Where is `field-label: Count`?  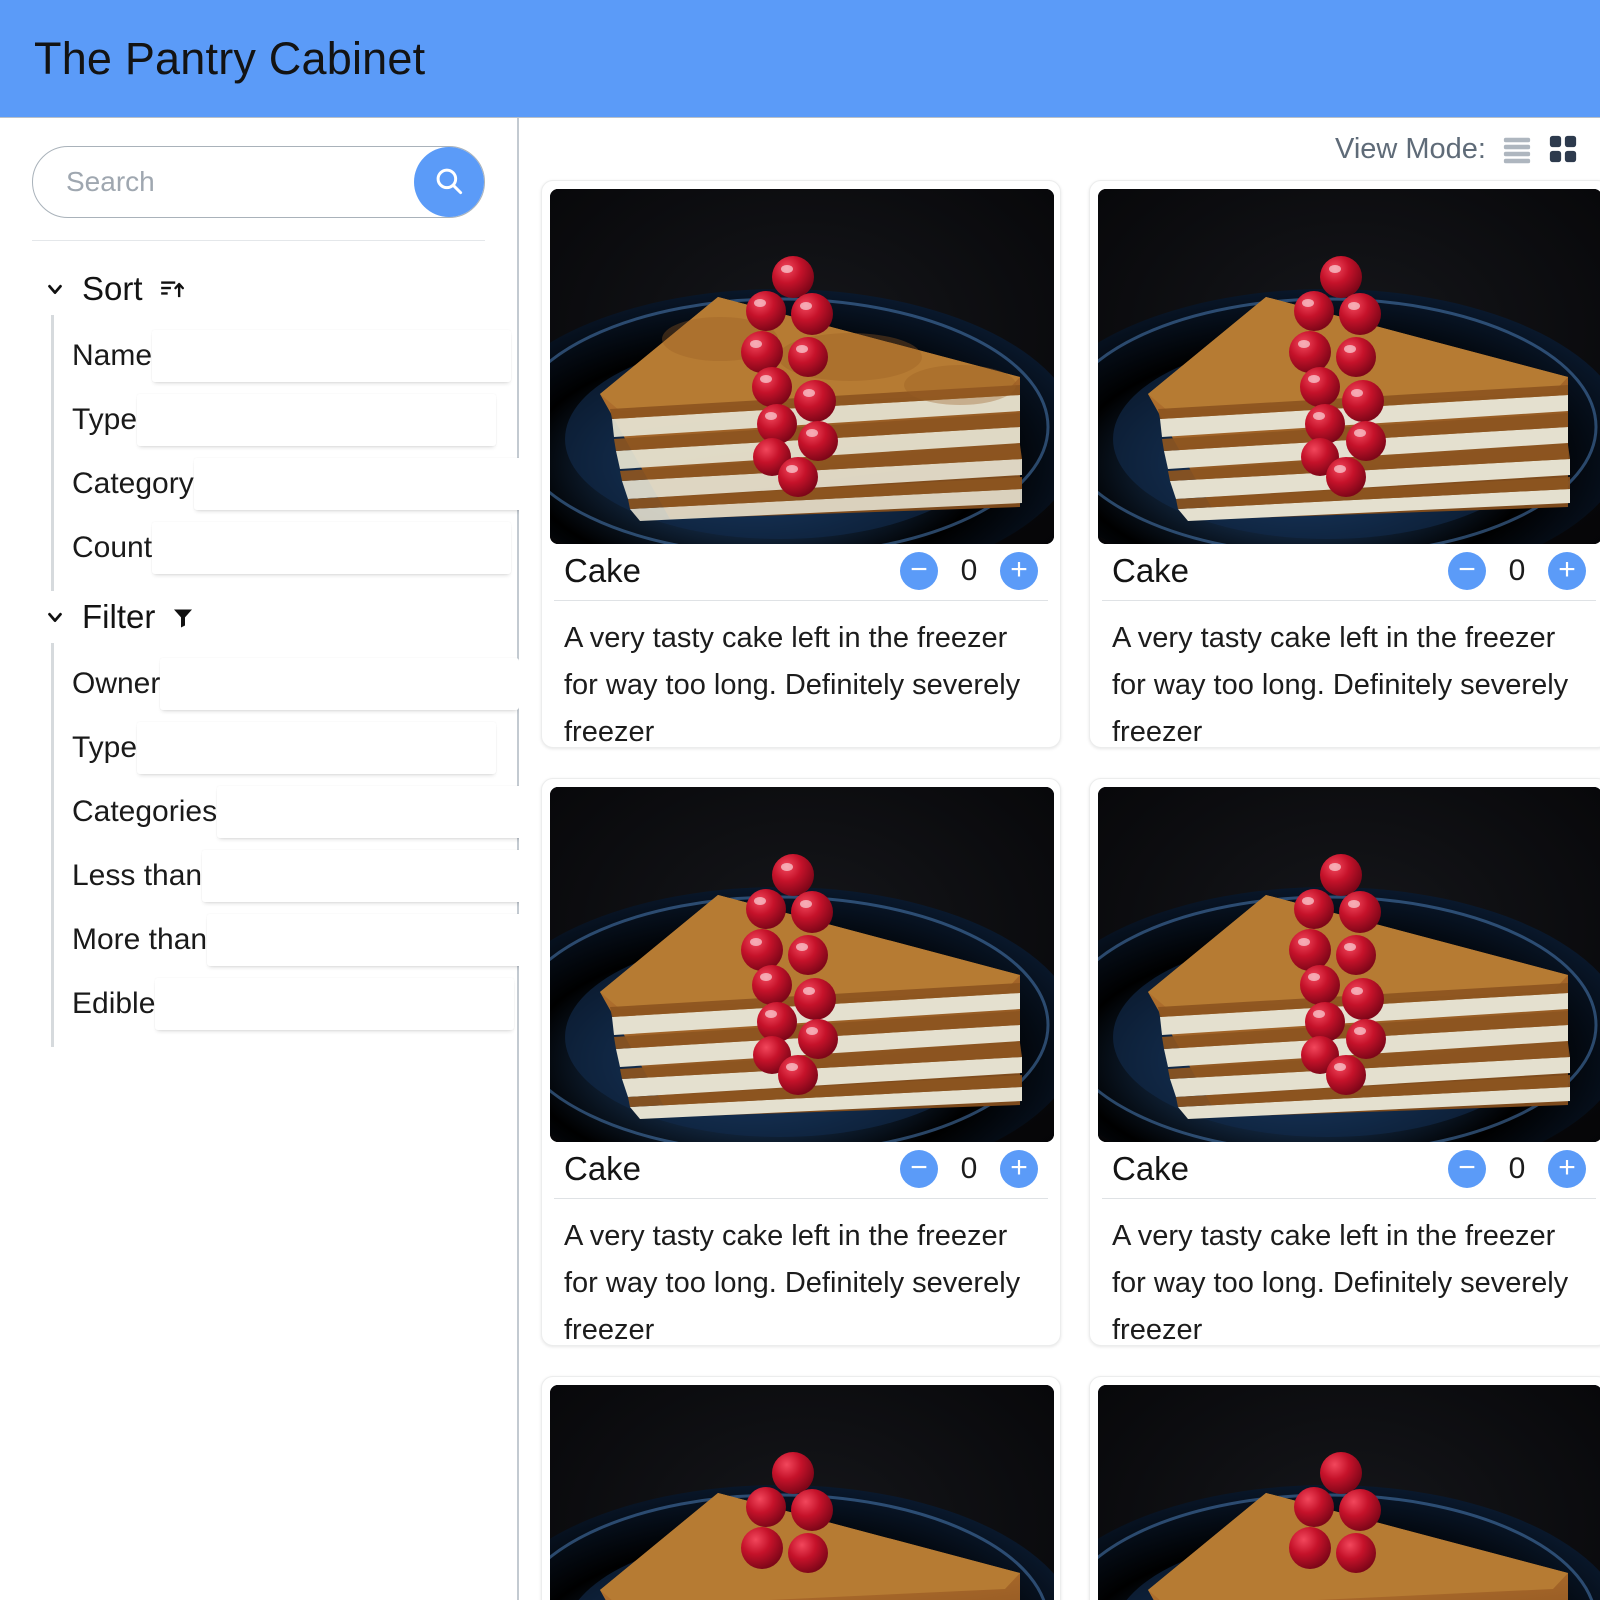
field-label: Count is located at coordinates (112, 547).